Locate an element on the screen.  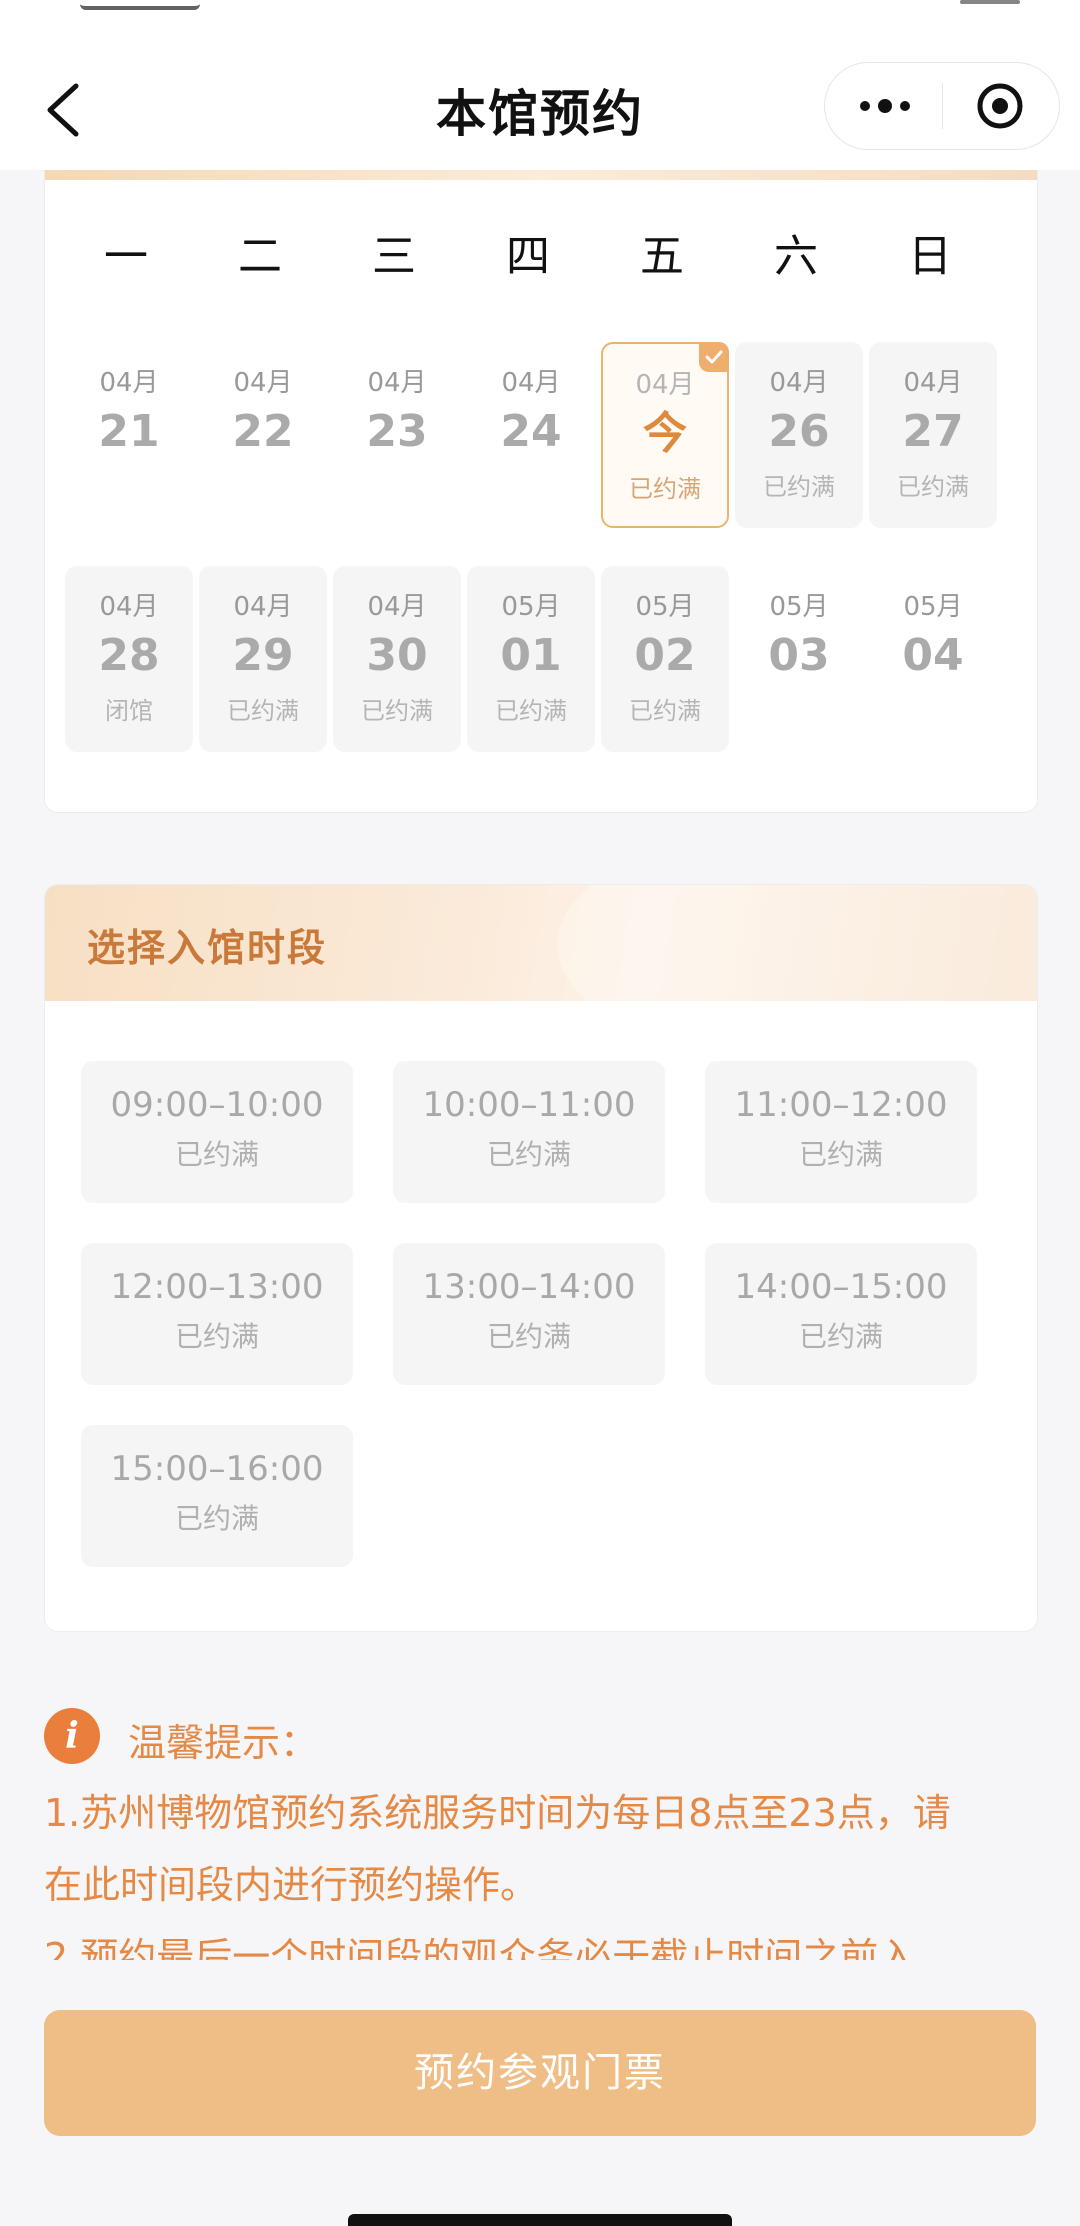
home-indicator is located at coordinates (540, 2220).